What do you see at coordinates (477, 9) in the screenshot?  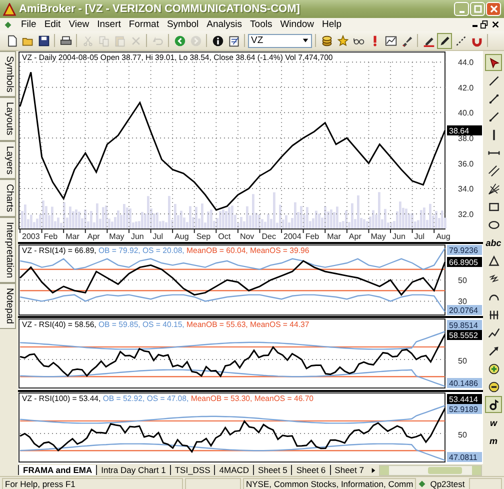 I see `maximize-icon` at bounding box center [477, 9].